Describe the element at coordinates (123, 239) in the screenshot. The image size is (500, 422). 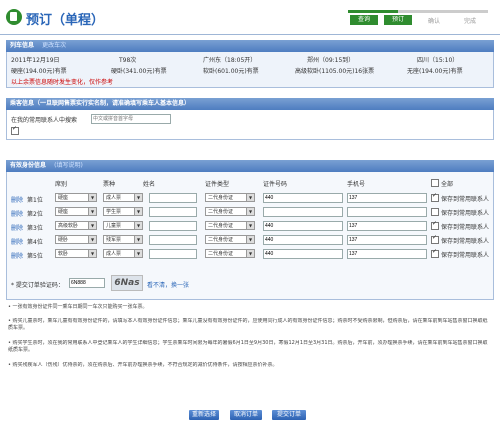
I see `ticket-type-select: 残军票 ▼` at that location.